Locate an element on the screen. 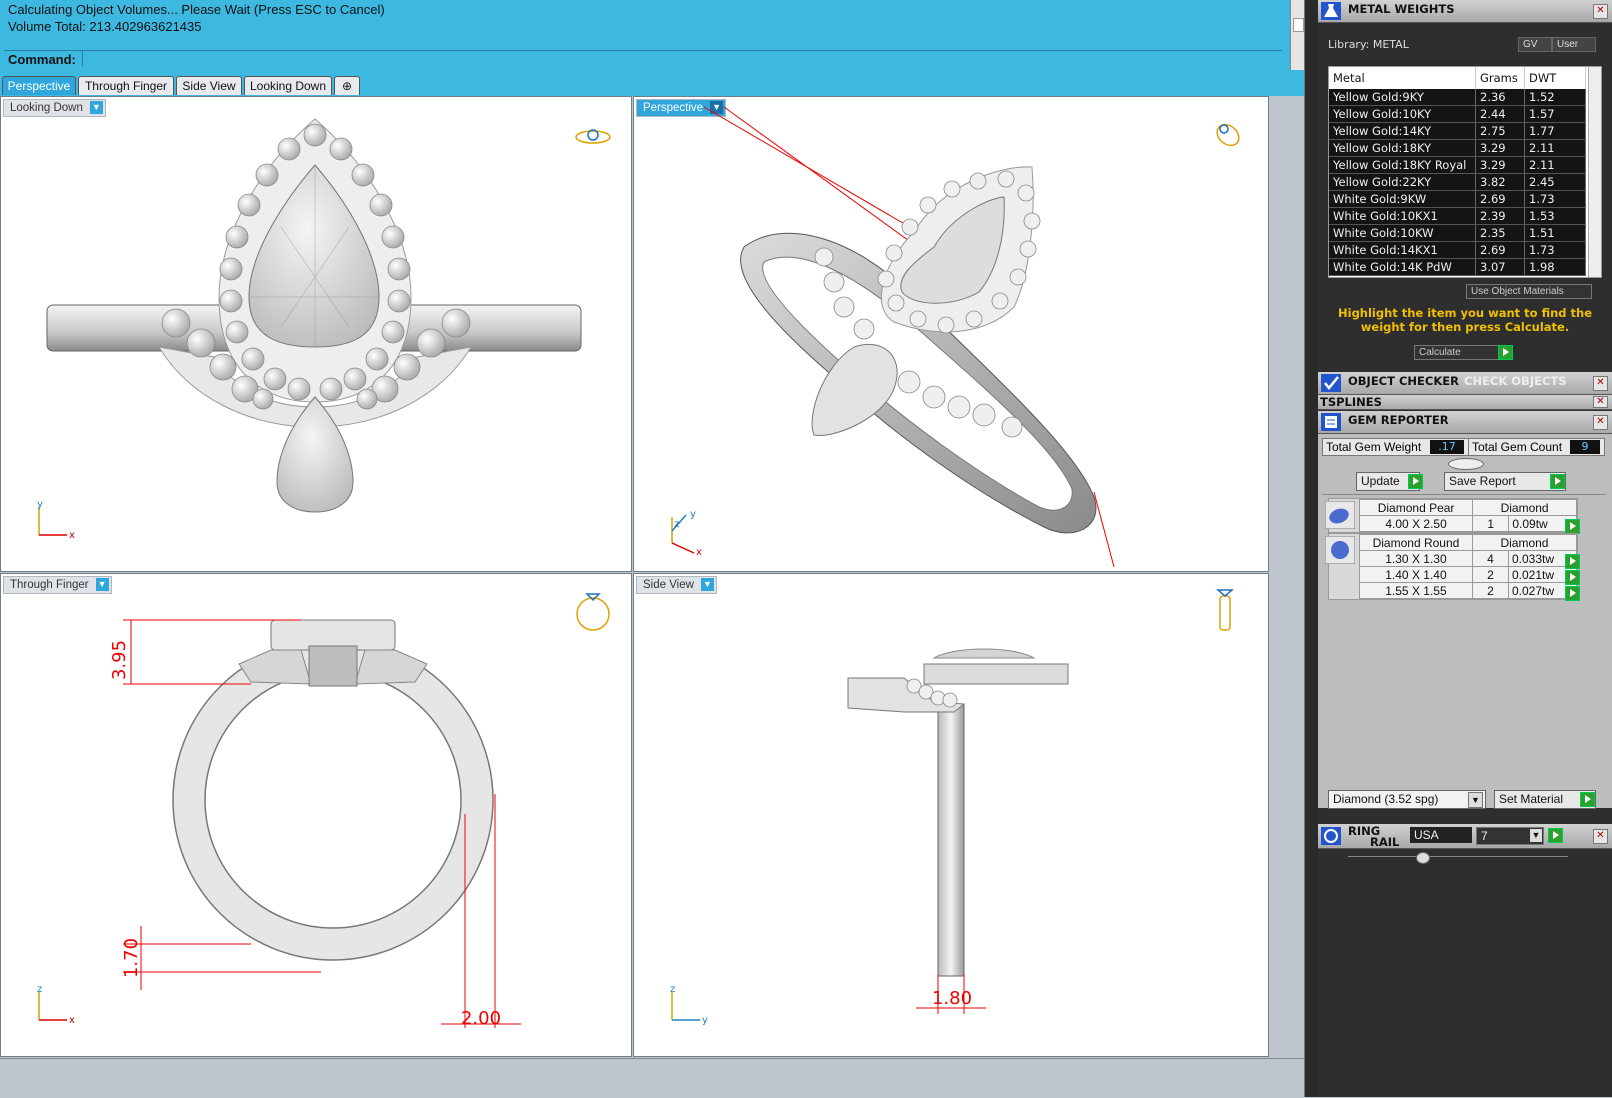 The height and width of the screenshot is (1098, 1612). material-select: Diamond (3.52 spg) ▼ is located at coordinates (1407, 799).